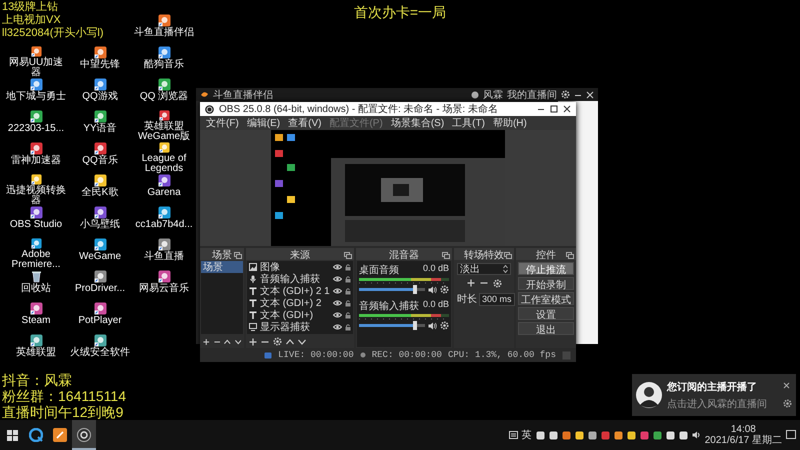 This screenshot has height=450, width=800. I want to click on taskbar-button, so click(84, 435).